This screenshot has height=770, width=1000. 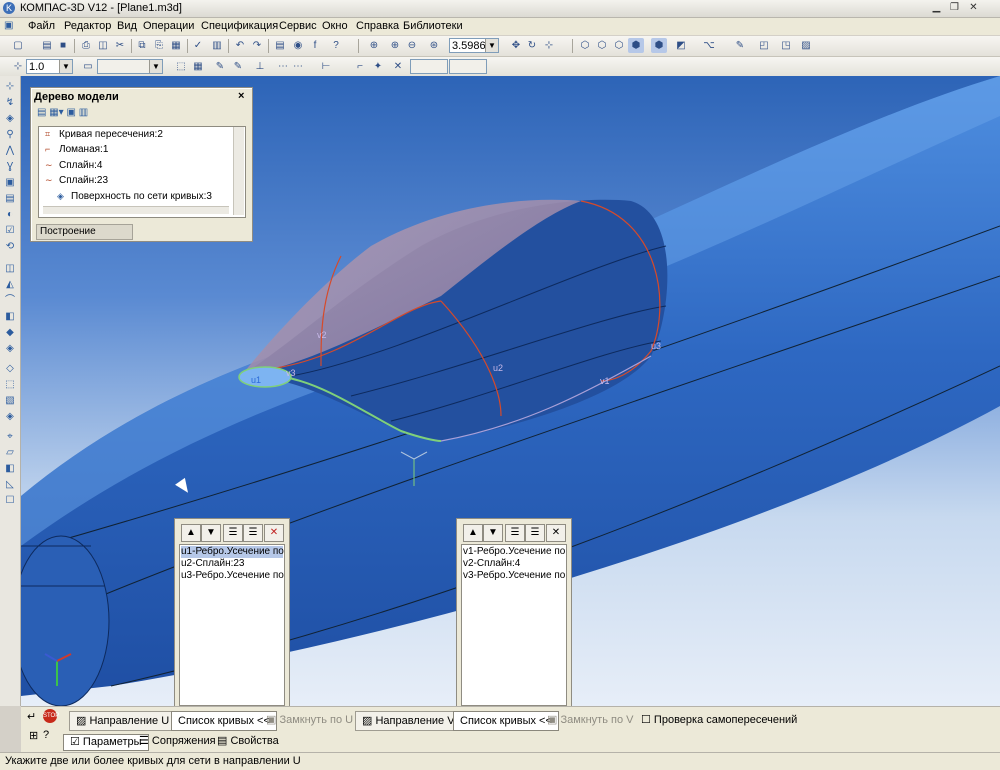 I want to click on table-icon: ▥, so click(x=217, y=45).